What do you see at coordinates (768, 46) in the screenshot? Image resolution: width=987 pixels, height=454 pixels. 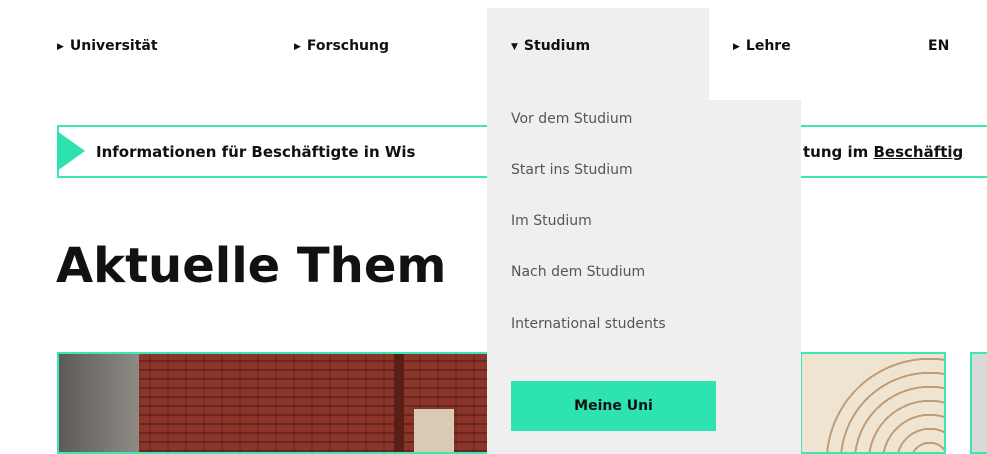 I see `nav-item-label: Lehre` at bounding box center [768, 46].